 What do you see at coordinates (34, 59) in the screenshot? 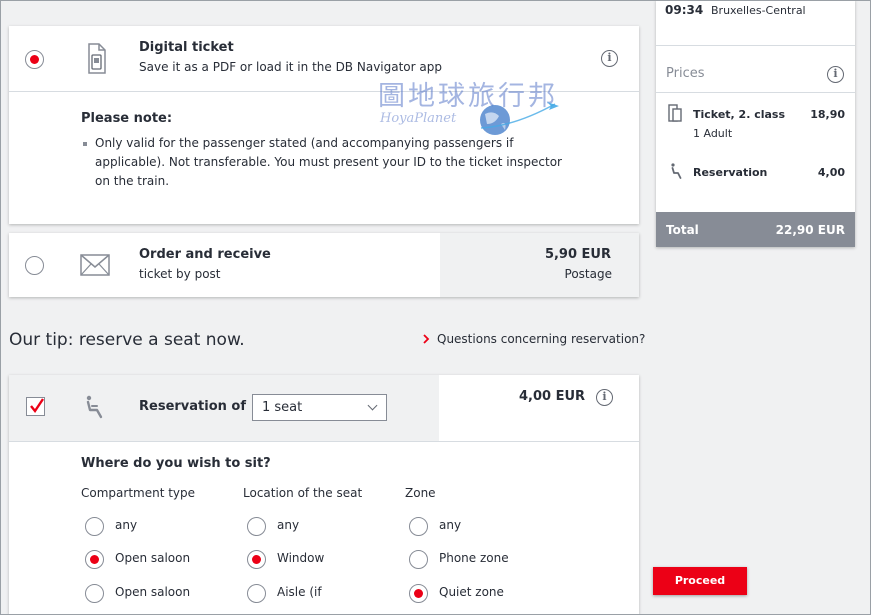
I see `digital-ticket-radio` at bounding box center [34, 59].